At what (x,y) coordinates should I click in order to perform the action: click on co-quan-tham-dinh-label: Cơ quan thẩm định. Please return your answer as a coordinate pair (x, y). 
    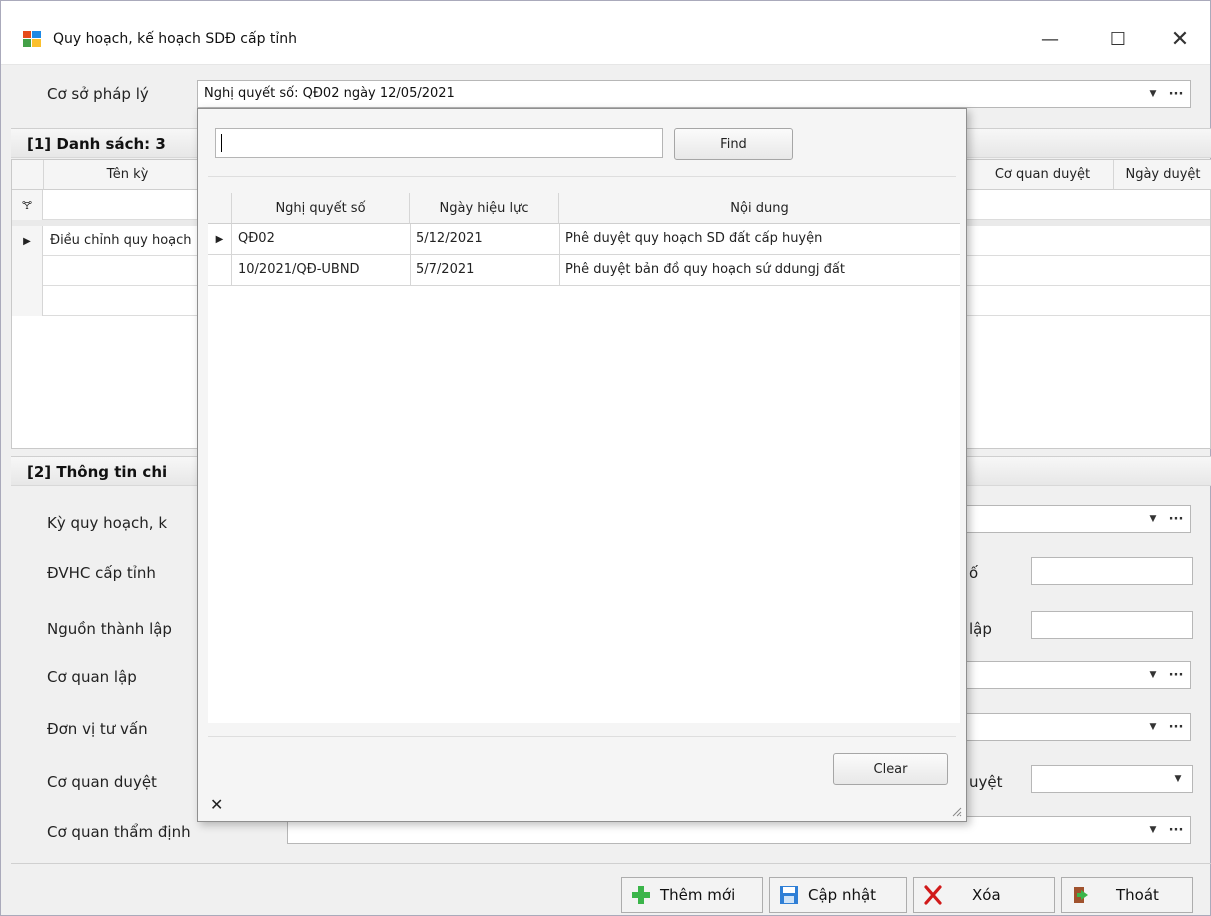
    Looking at the image, I should click on (119, 832).